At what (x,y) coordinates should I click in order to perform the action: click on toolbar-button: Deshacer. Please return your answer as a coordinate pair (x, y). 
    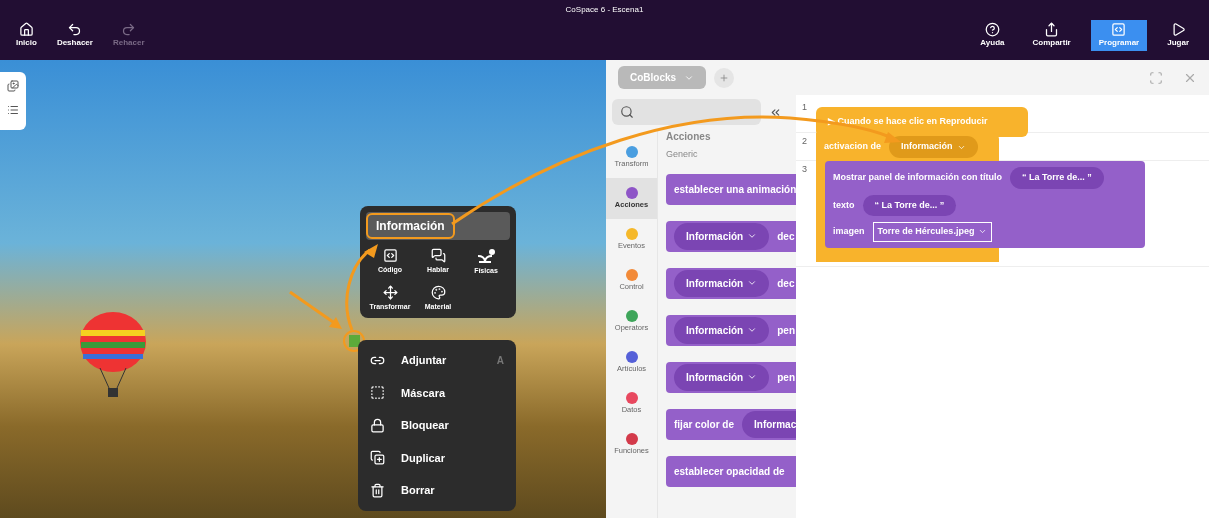
    Looking at the image, I should click on (74, 35).